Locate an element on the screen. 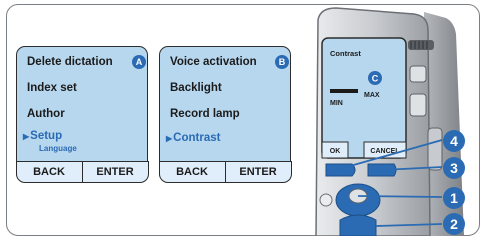 Image resolution: width=486 pixels, height=240 pixels. speaker-grill-icon is located at coordinates (421, 45).